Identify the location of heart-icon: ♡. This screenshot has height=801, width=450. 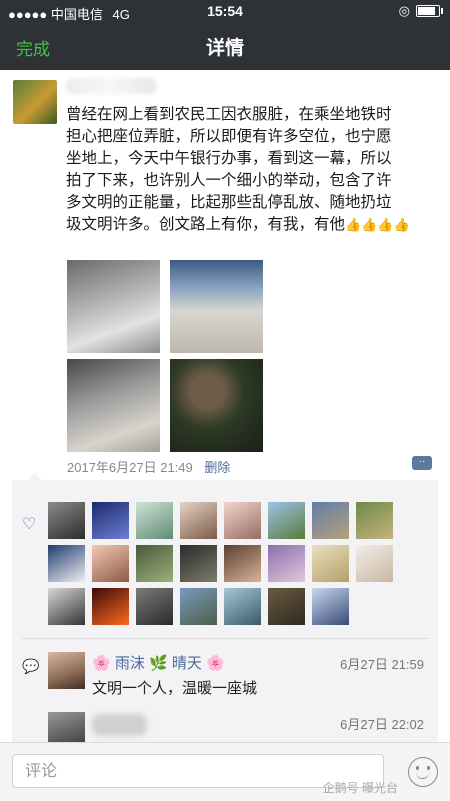
(29, 524).